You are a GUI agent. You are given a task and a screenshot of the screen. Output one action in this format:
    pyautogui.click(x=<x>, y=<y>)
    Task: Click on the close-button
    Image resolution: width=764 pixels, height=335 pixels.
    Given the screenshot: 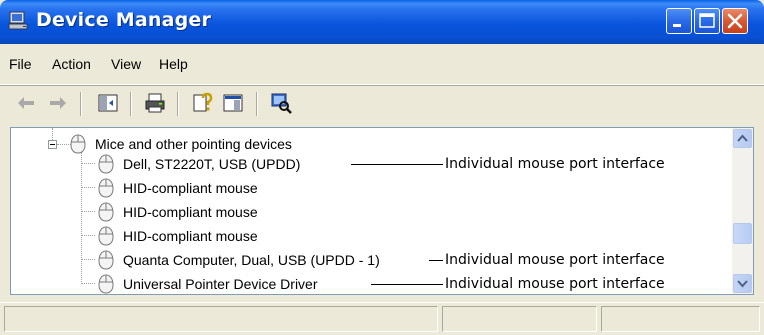 What is the action you would take?
    pyautogui.click(x=735, y=21)
    